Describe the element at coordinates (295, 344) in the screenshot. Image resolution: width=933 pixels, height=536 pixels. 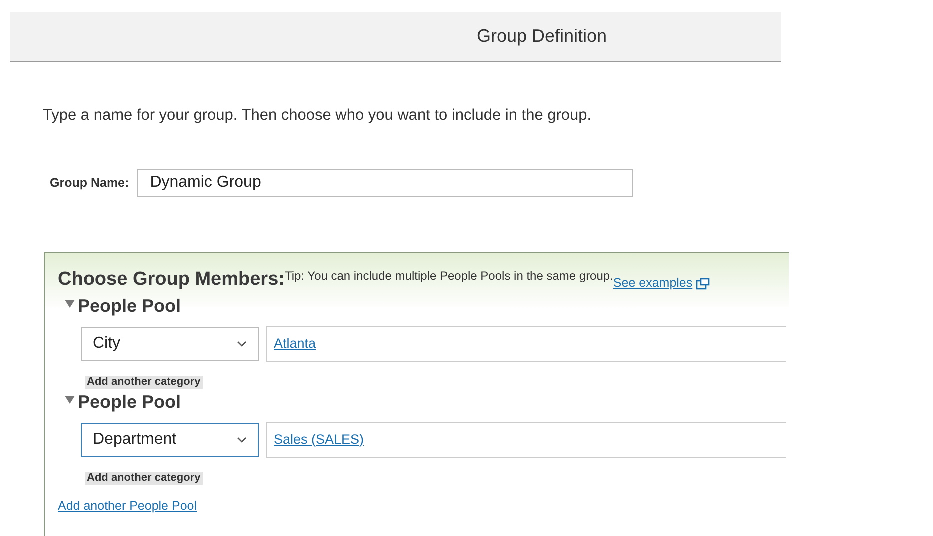
I see `value-link: Atlanta` at that location.